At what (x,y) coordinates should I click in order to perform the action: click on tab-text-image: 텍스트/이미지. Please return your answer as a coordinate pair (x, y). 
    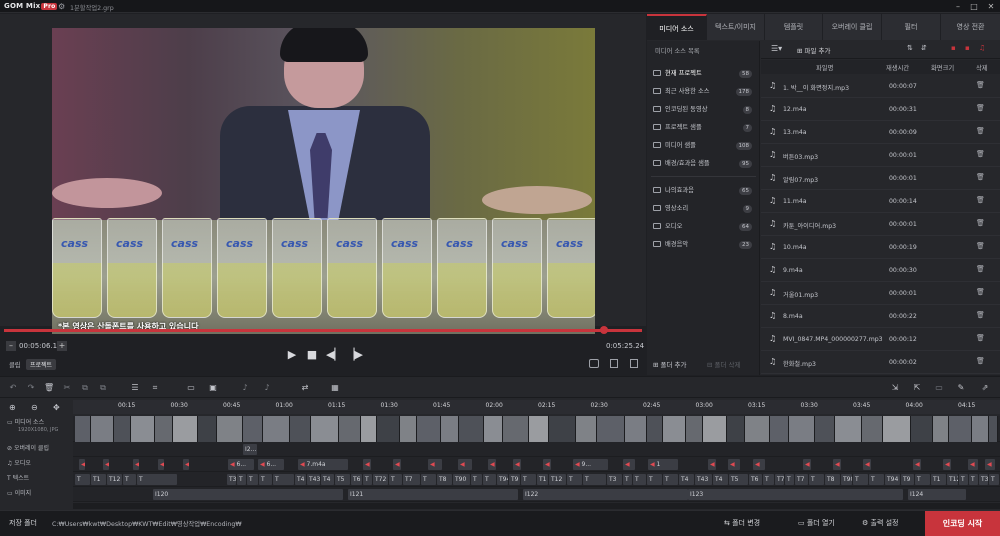
    Looking at the image, I should click on (736, 27).